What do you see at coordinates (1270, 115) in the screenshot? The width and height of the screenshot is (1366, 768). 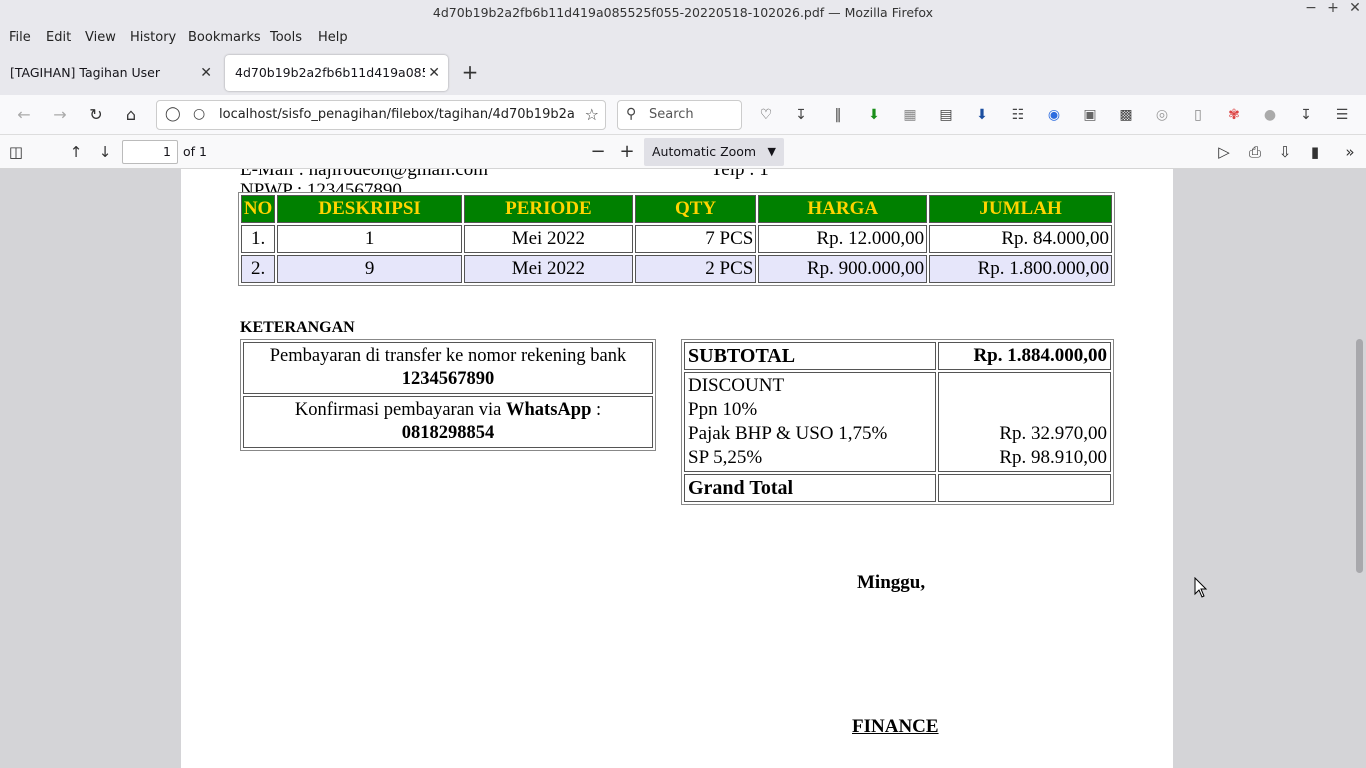 I see `record-icon: ●` at bounding box center [1270, 115].